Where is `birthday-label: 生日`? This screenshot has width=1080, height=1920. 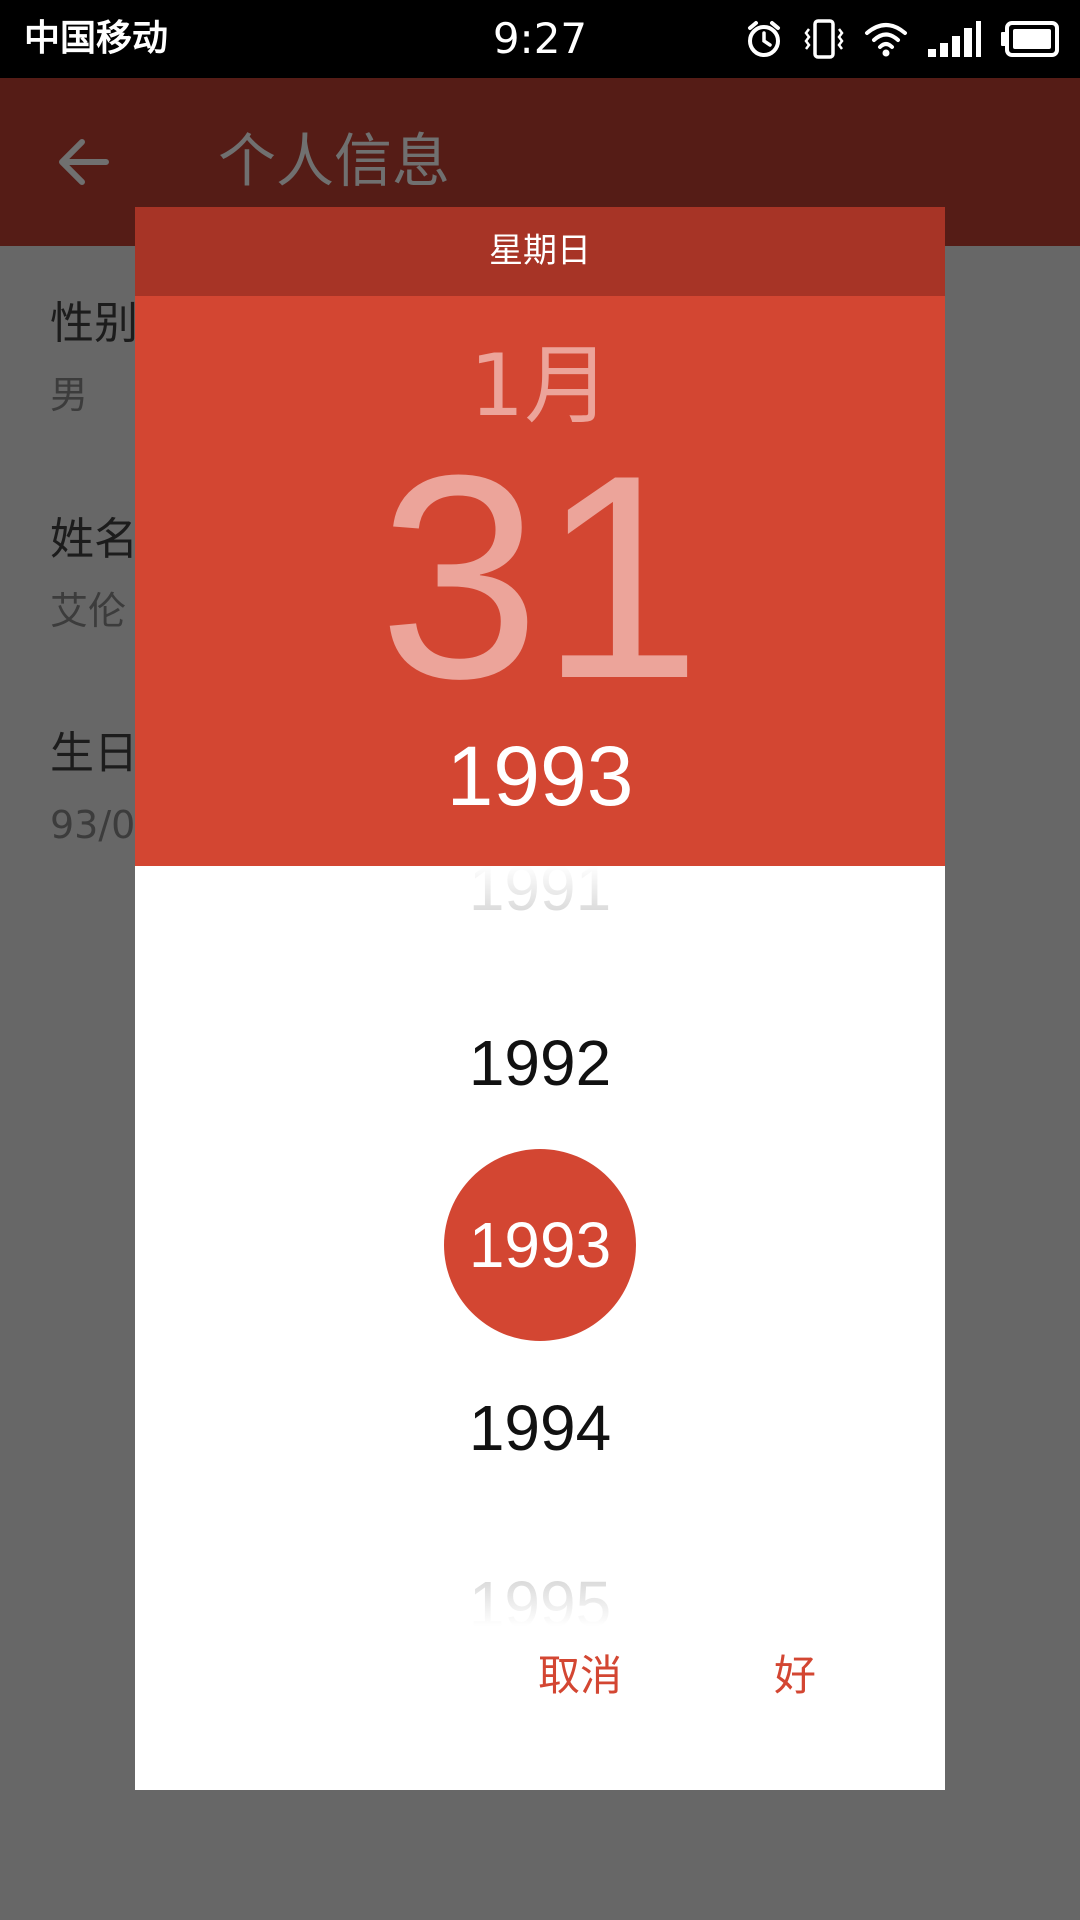
birthday-label: 生日 is located at coordinates (94, 753).